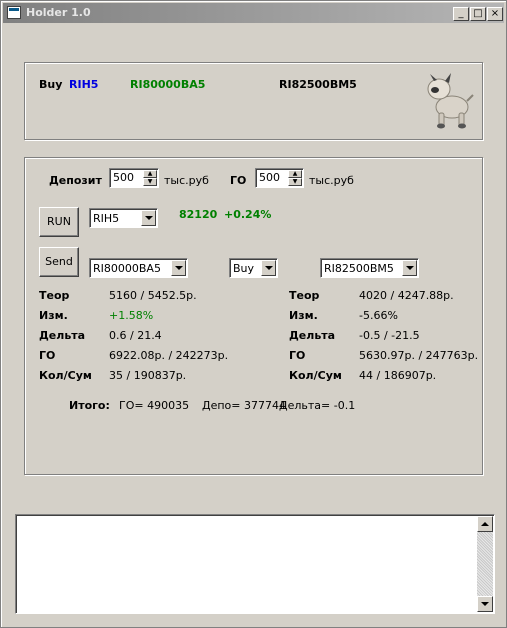 The height and width of the screenshot is (628, 507). What do you see at coordinates (14, 12) in the screenshot?
I see `app-icon` at bounding box center [14, 12].